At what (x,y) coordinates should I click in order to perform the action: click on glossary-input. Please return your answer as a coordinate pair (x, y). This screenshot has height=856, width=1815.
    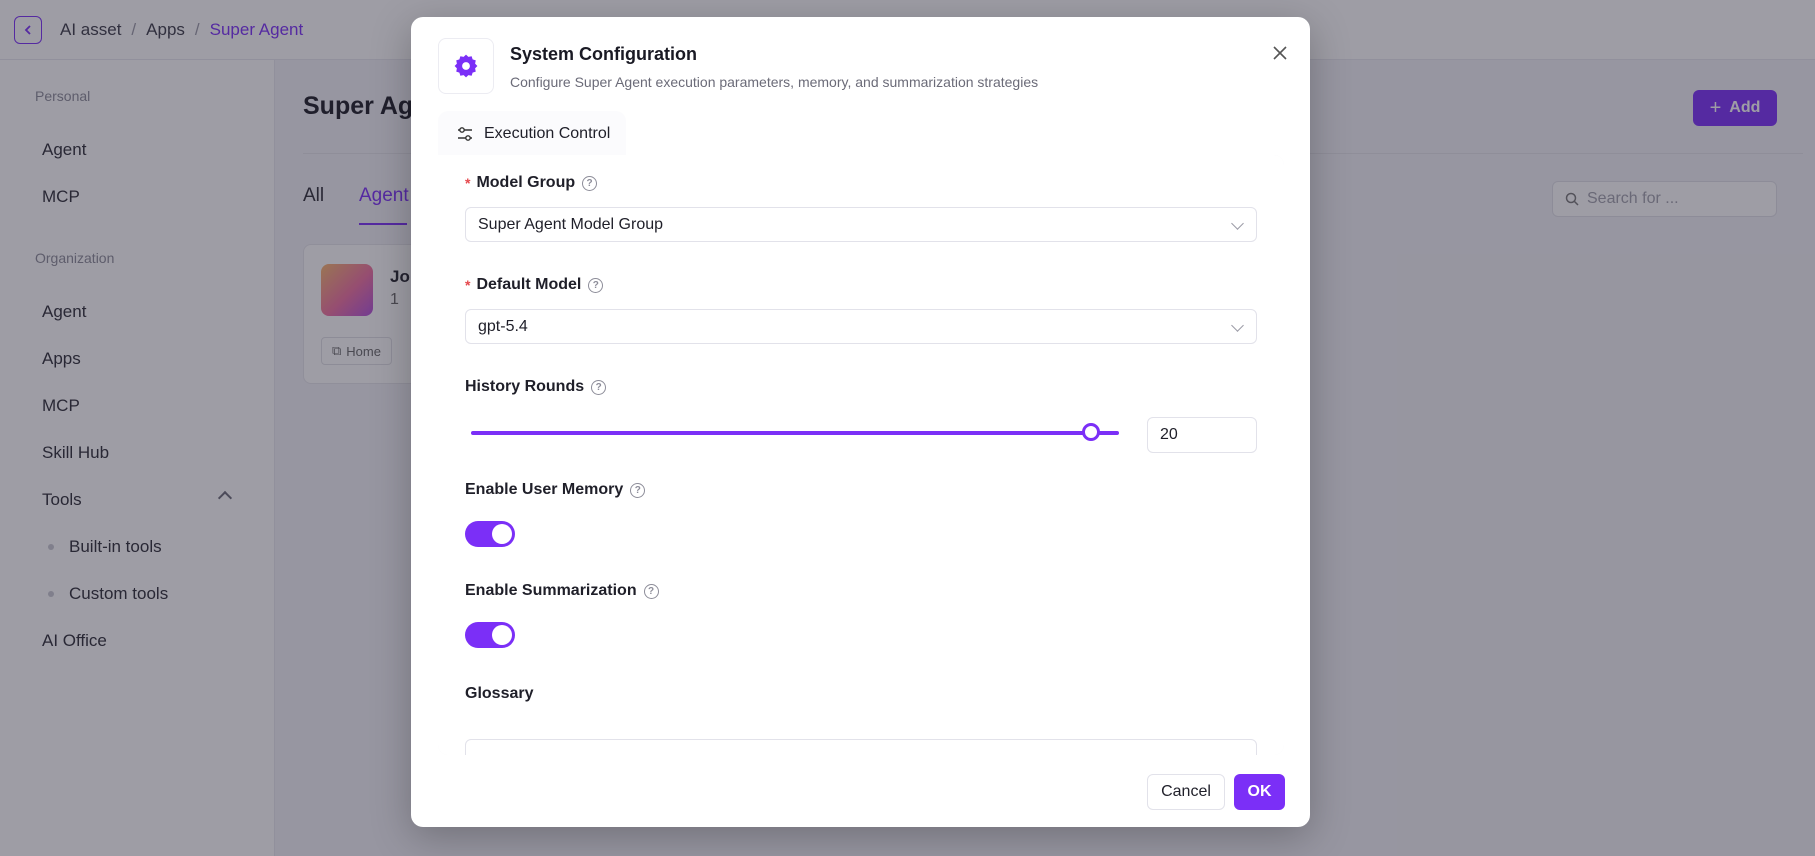
    Looking at the image, I should click on (861, 747).